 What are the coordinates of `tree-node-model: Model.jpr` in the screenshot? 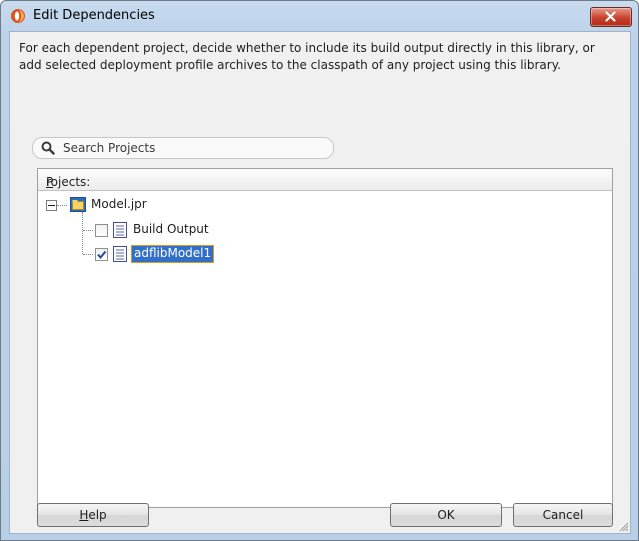 It's located at (323, 205).